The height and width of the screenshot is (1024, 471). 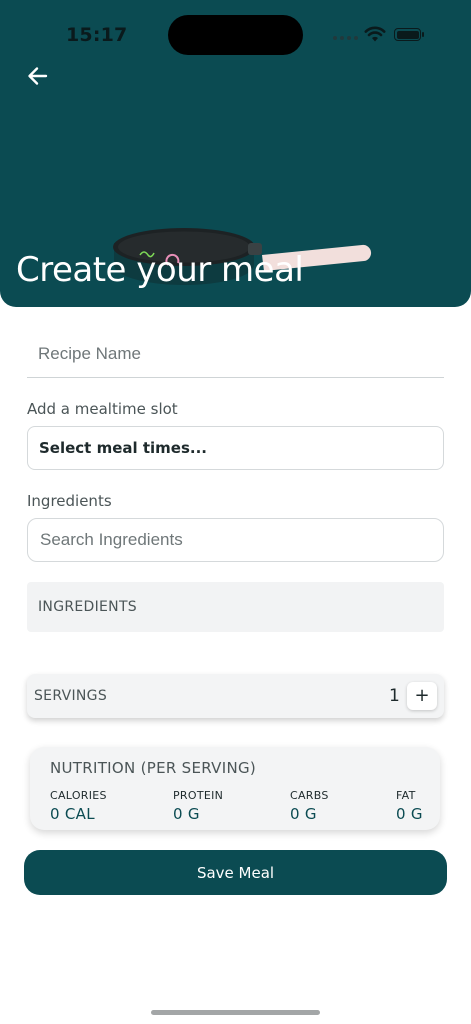 What do you see at coordinates (303, 814) in the screenshot?
I see `nutrition-carbs-value: 0 G` at bounding box center [303, 814].